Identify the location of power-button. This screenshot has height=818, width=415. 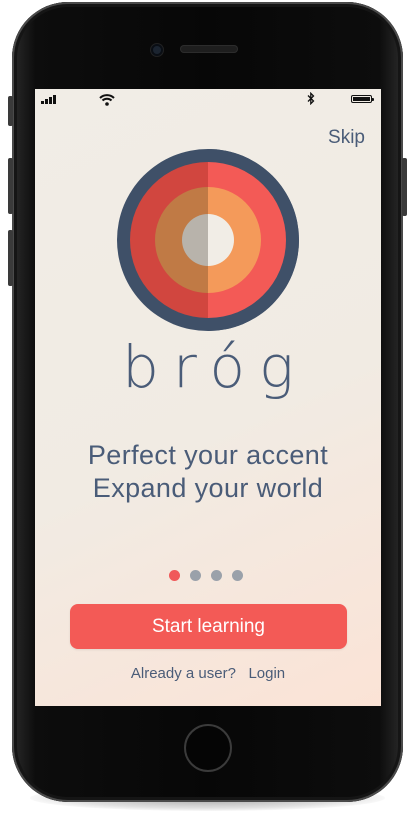
(404, 187).